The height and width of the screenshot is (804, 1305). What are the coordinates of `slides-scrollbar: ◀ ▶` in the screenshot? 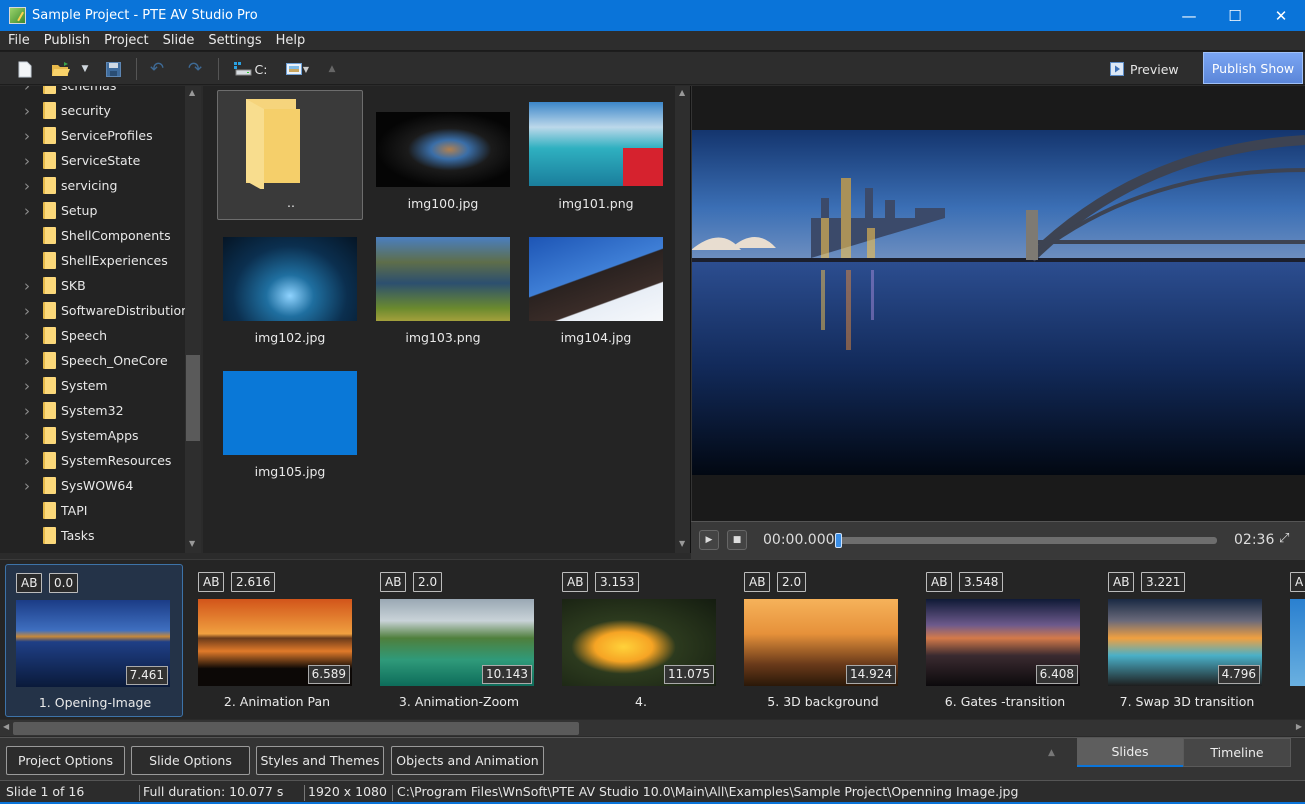 It's located at (652, 727).